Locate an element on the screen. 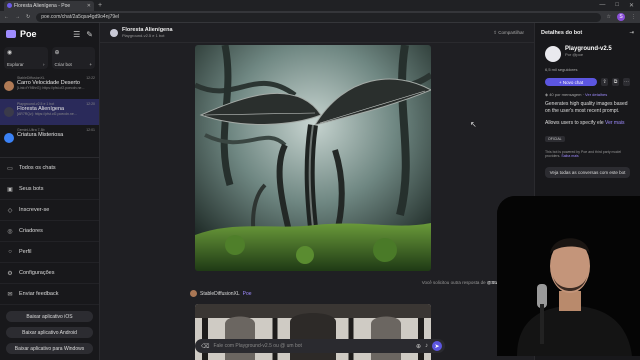 The width and height of the screenshot is (640, 360). sidebar-item-chat-bubbles: ▭ Todos os chats is located at coordinates (49, 168).